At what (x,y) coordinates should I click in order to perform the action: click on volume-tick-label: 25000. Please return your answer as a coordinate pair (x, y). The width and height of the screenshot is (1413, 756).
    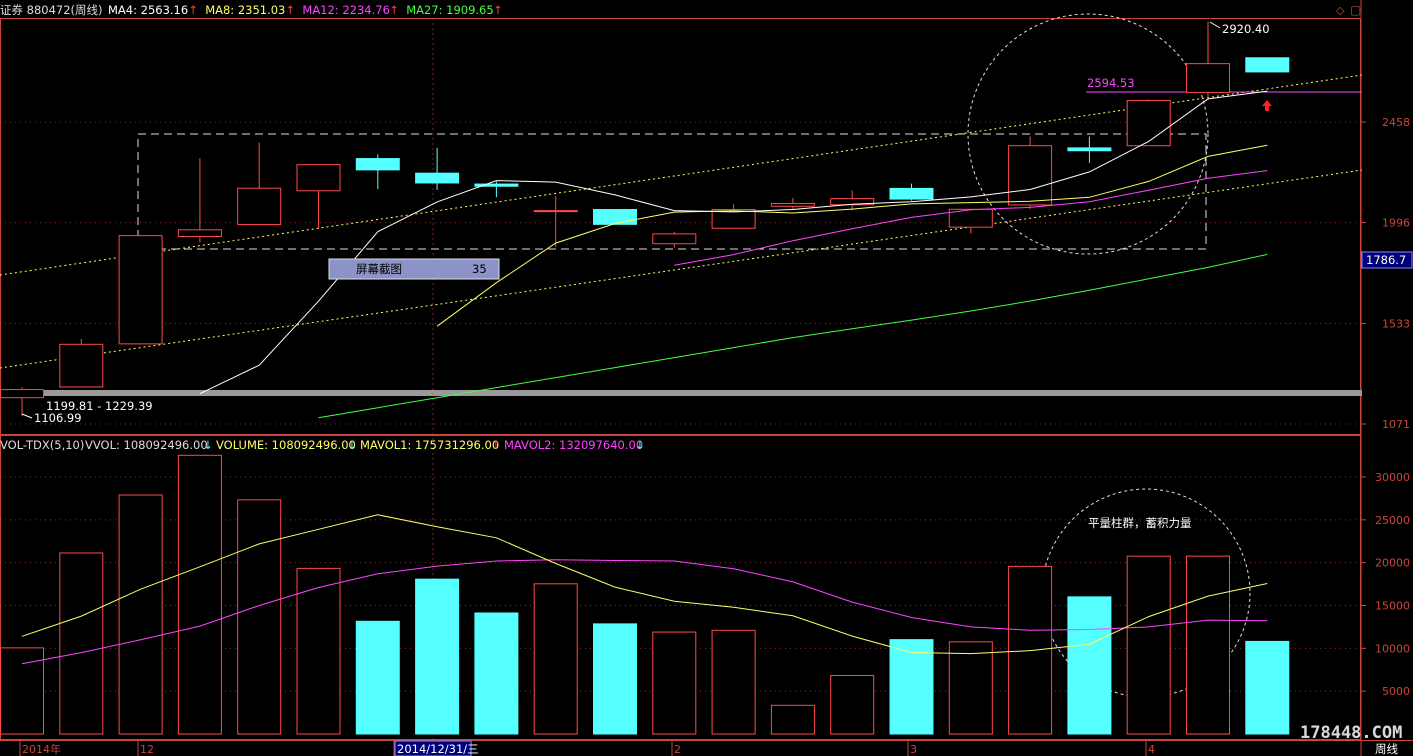
    Looking at the image, I should click on (1392, 520).